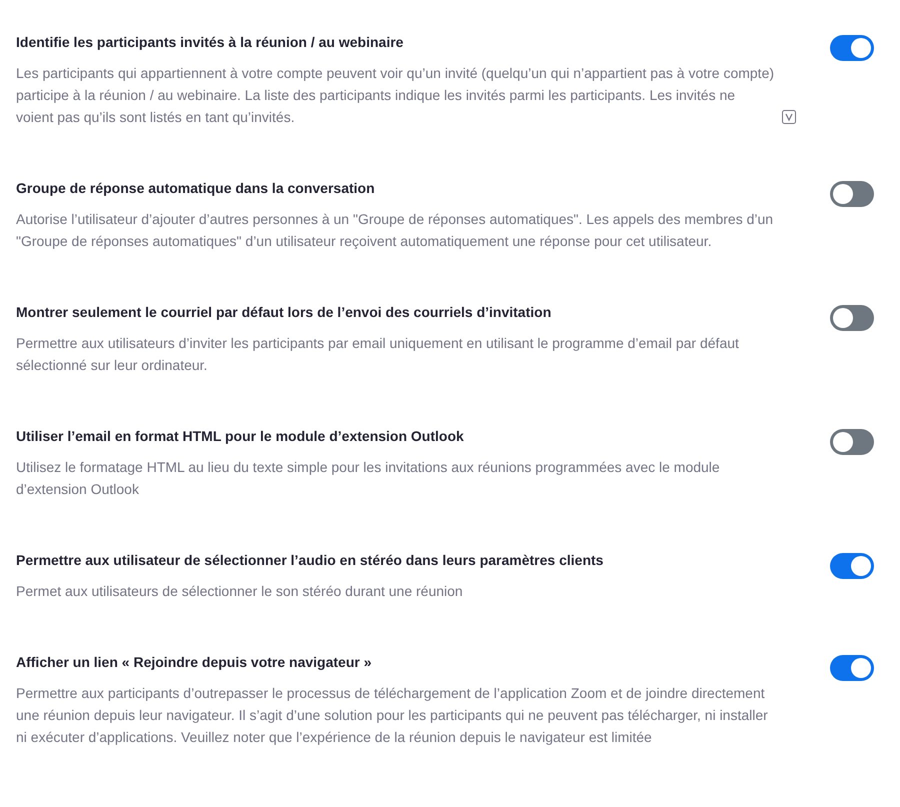  Describe the element at coordinates (395, 230) in the screenshot. I see `setting-description: Autorise l’utilisateur d’ajouter d’autres personnes à un "Groupe de réponses automatiques". Les appels des membres d’un "Groupe de réponses automatiques" d’un utilisateur reçoivent automatiquement une réponse pour cet utilisateur.` at that location.